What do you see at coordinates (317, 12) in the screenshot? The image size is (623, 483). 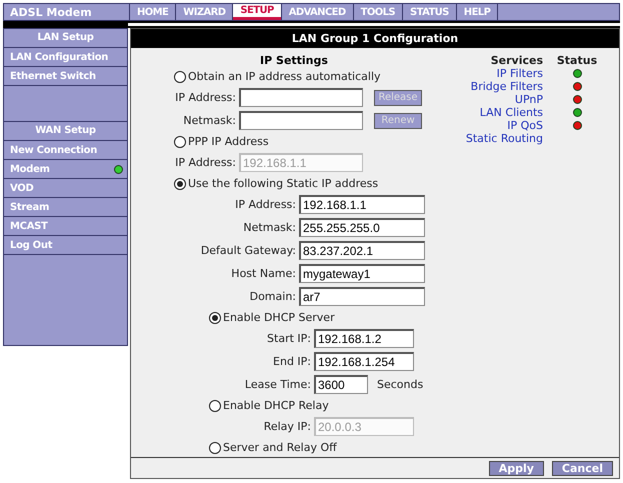 I see `nav-tab: ADVANCED` at bounding box center [317, 12].